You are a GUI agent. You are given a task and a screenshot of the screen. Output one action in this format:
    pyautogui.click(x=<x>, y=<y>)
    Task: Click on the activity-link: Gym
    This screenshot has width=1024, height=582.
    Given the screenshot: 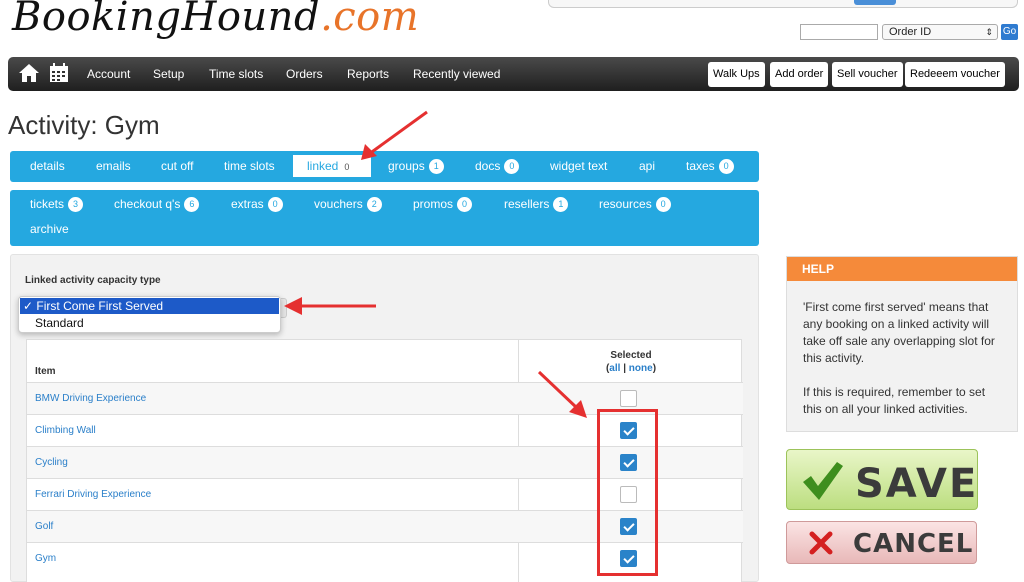 What is the action you would take?
    pyautogui.click(x=45, y=558)
    